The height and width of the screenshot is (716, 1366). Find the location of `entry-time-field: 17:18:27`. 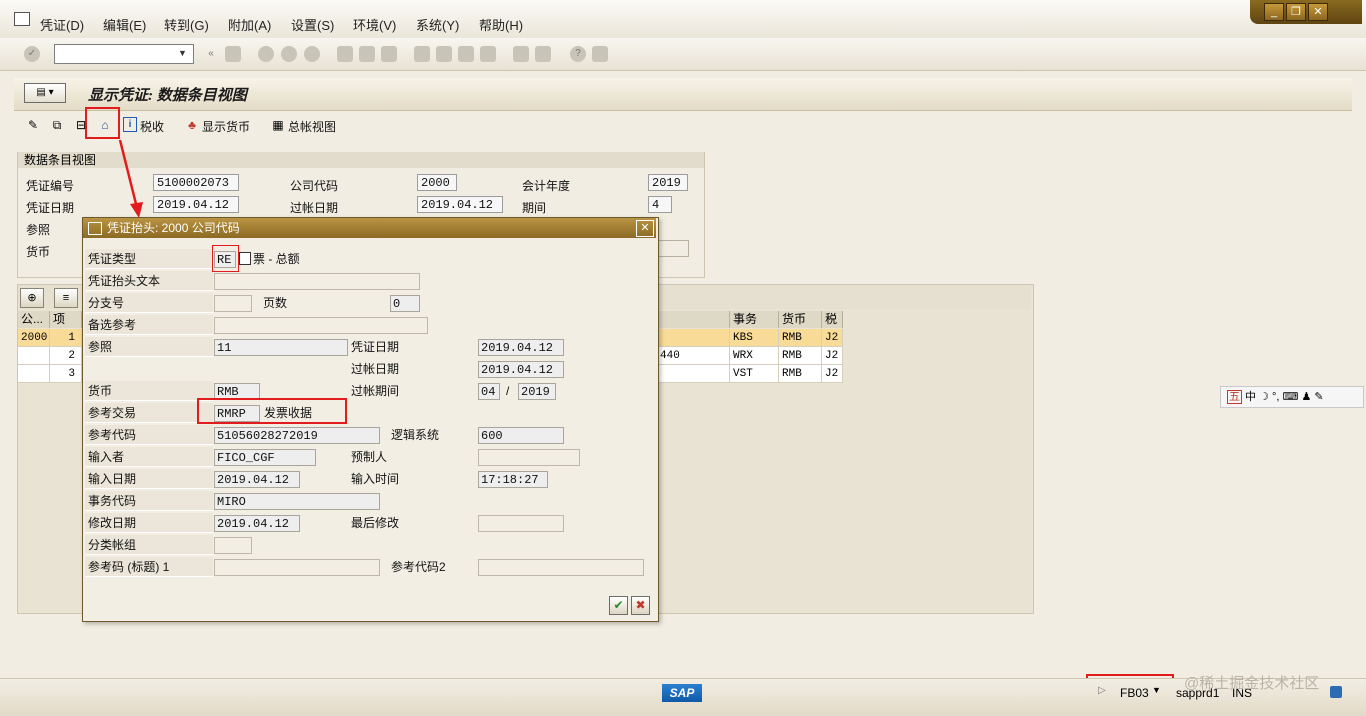

entry-time-field: 17:18:27 is located at coordinates (513, 479).